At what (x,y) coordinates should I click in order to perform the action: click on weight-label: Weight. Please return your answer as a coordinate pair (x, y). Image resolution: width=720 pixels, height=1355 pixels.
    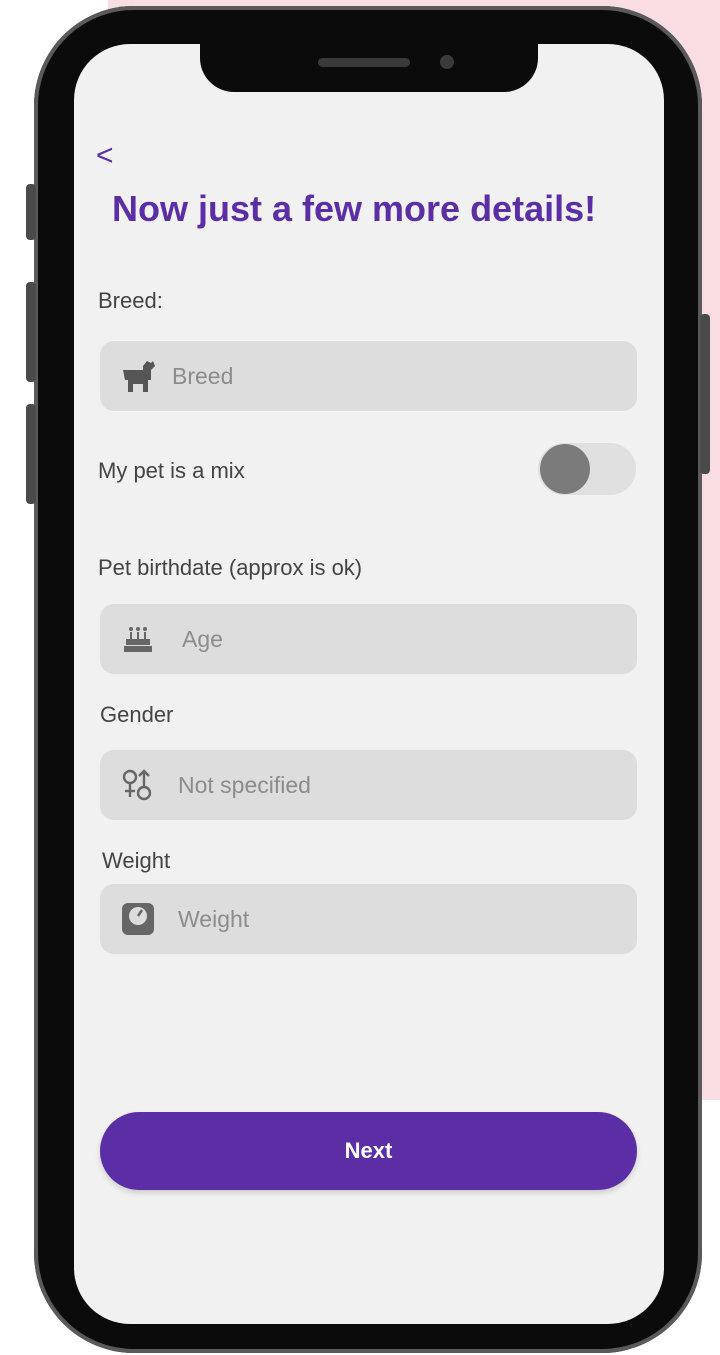
    Looking at the image, I should click on (136, 860).